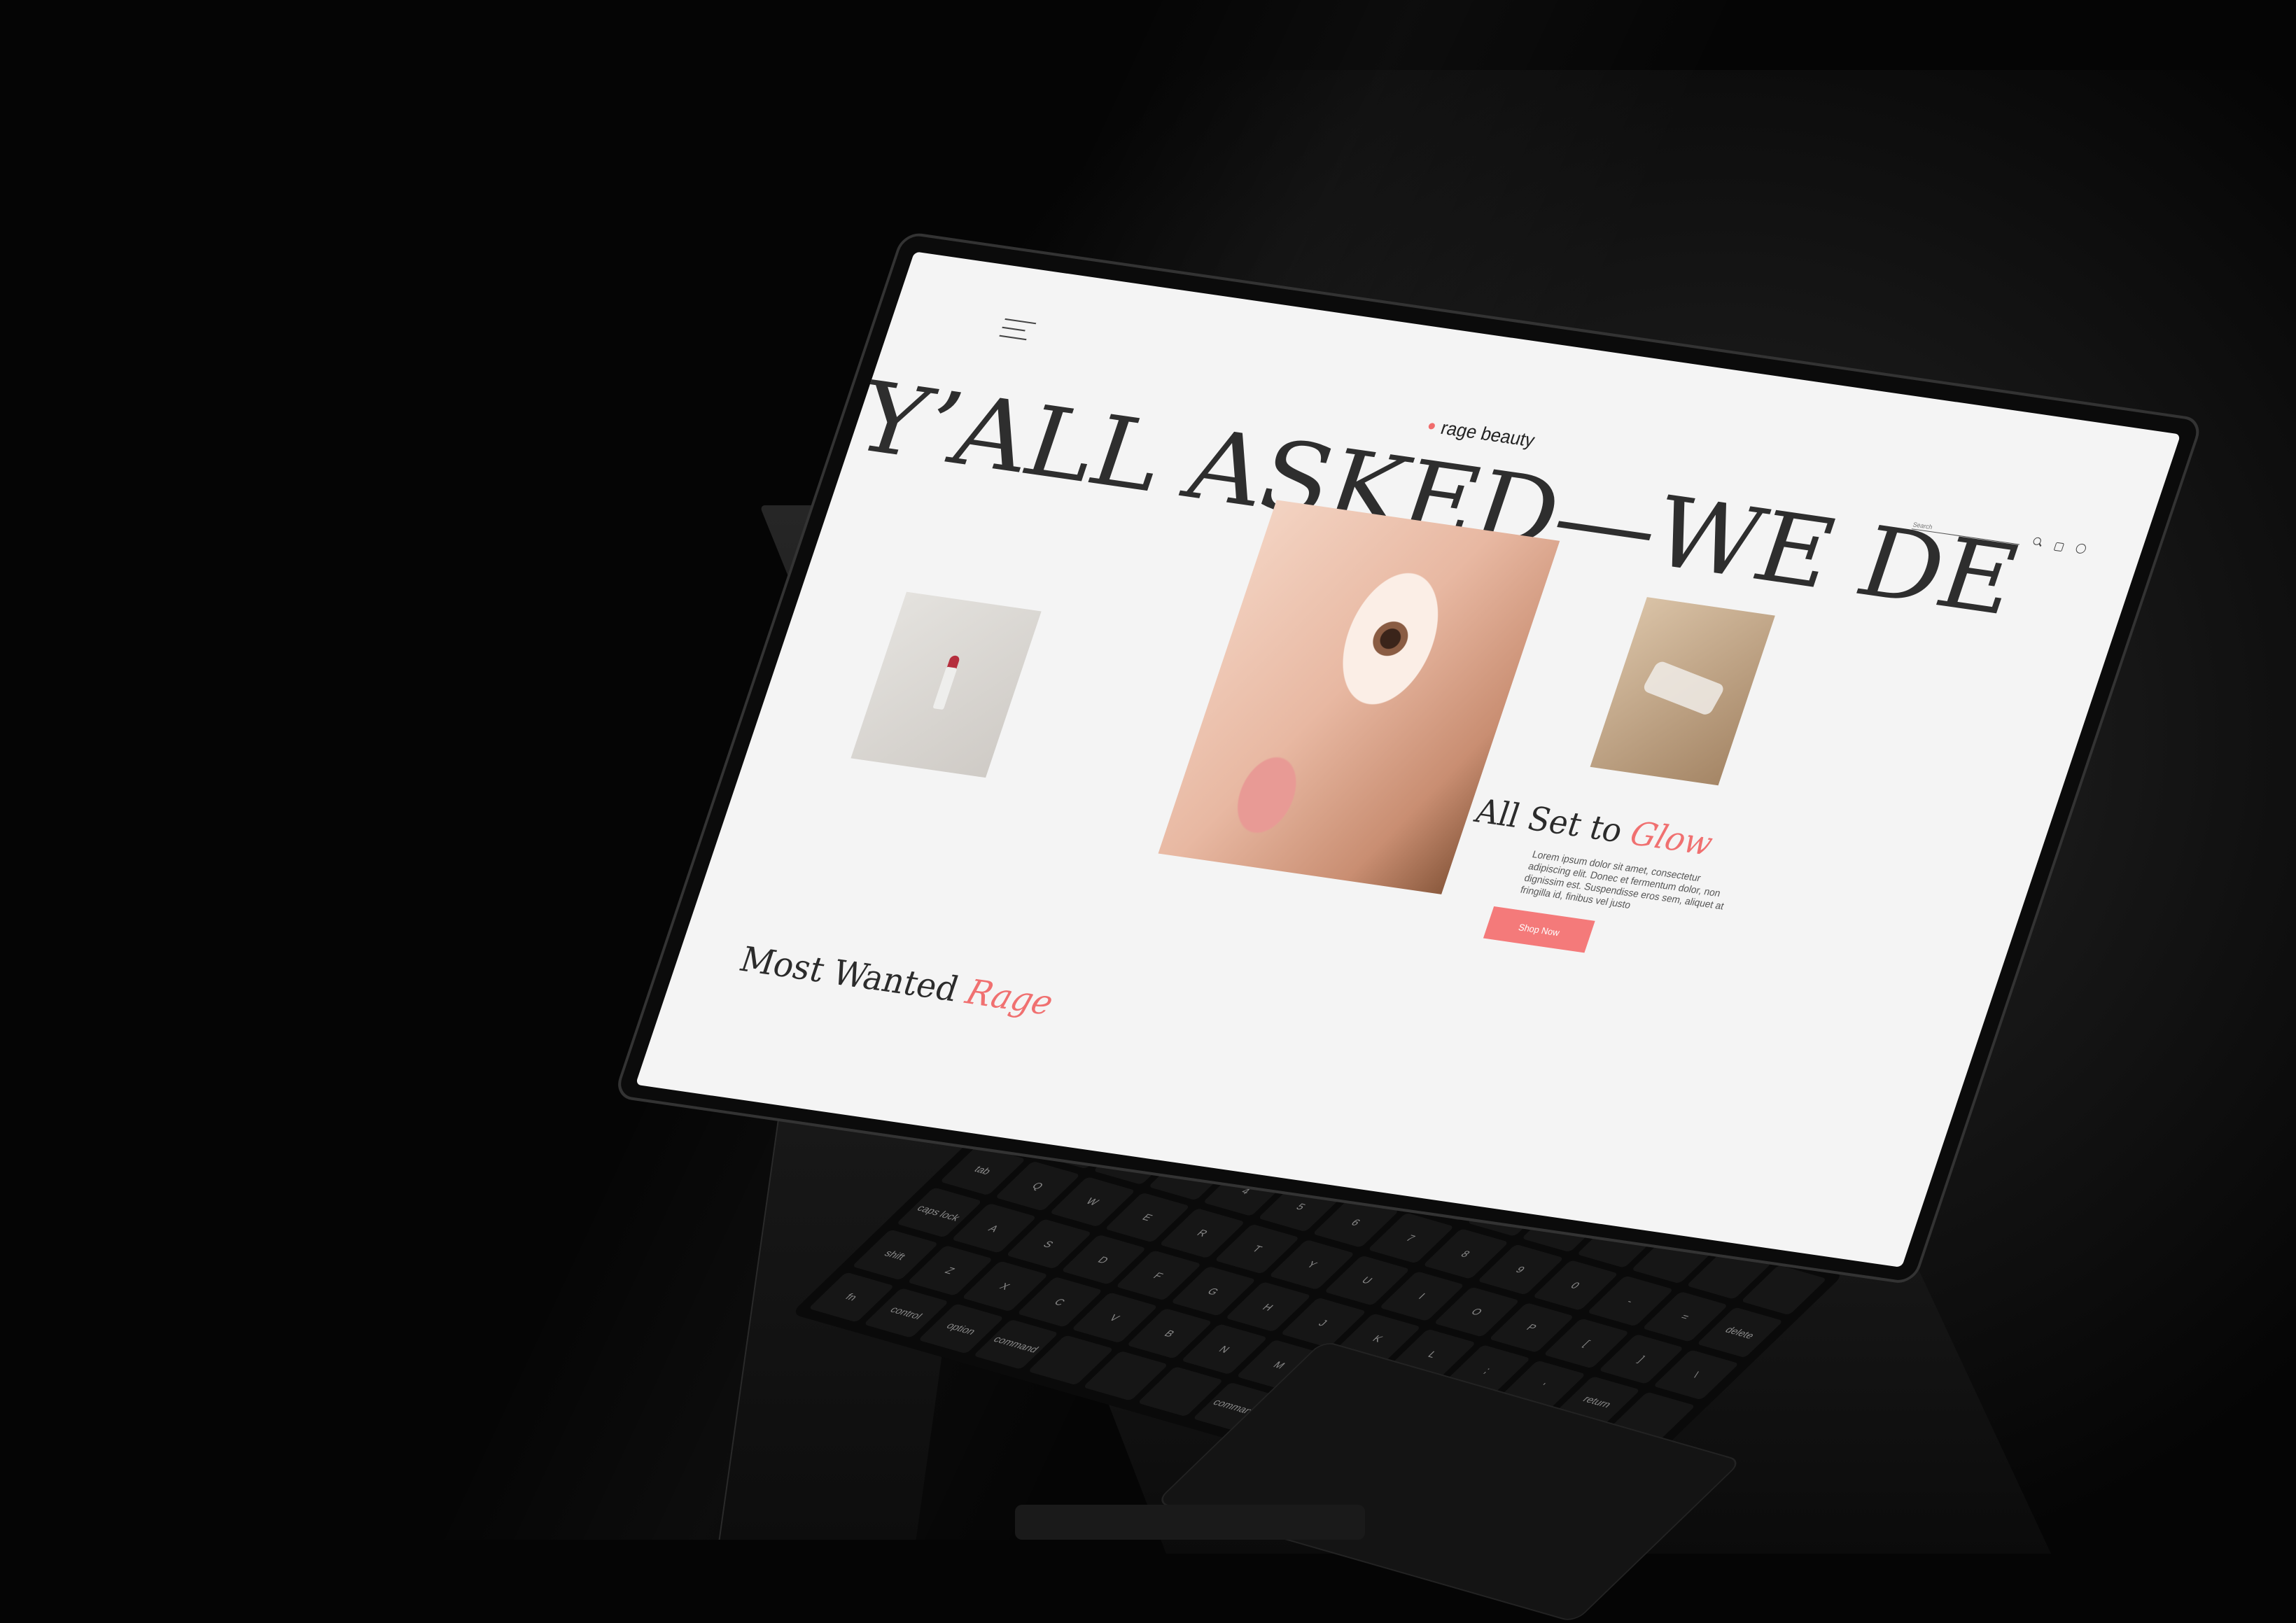 The width and height of the screenshot is (2296, 1623). What do you see at coordinates (1554, 822) in the screenshot?
I see `promo-title-prefix: All Set to` at bounding box center [1554, 822].